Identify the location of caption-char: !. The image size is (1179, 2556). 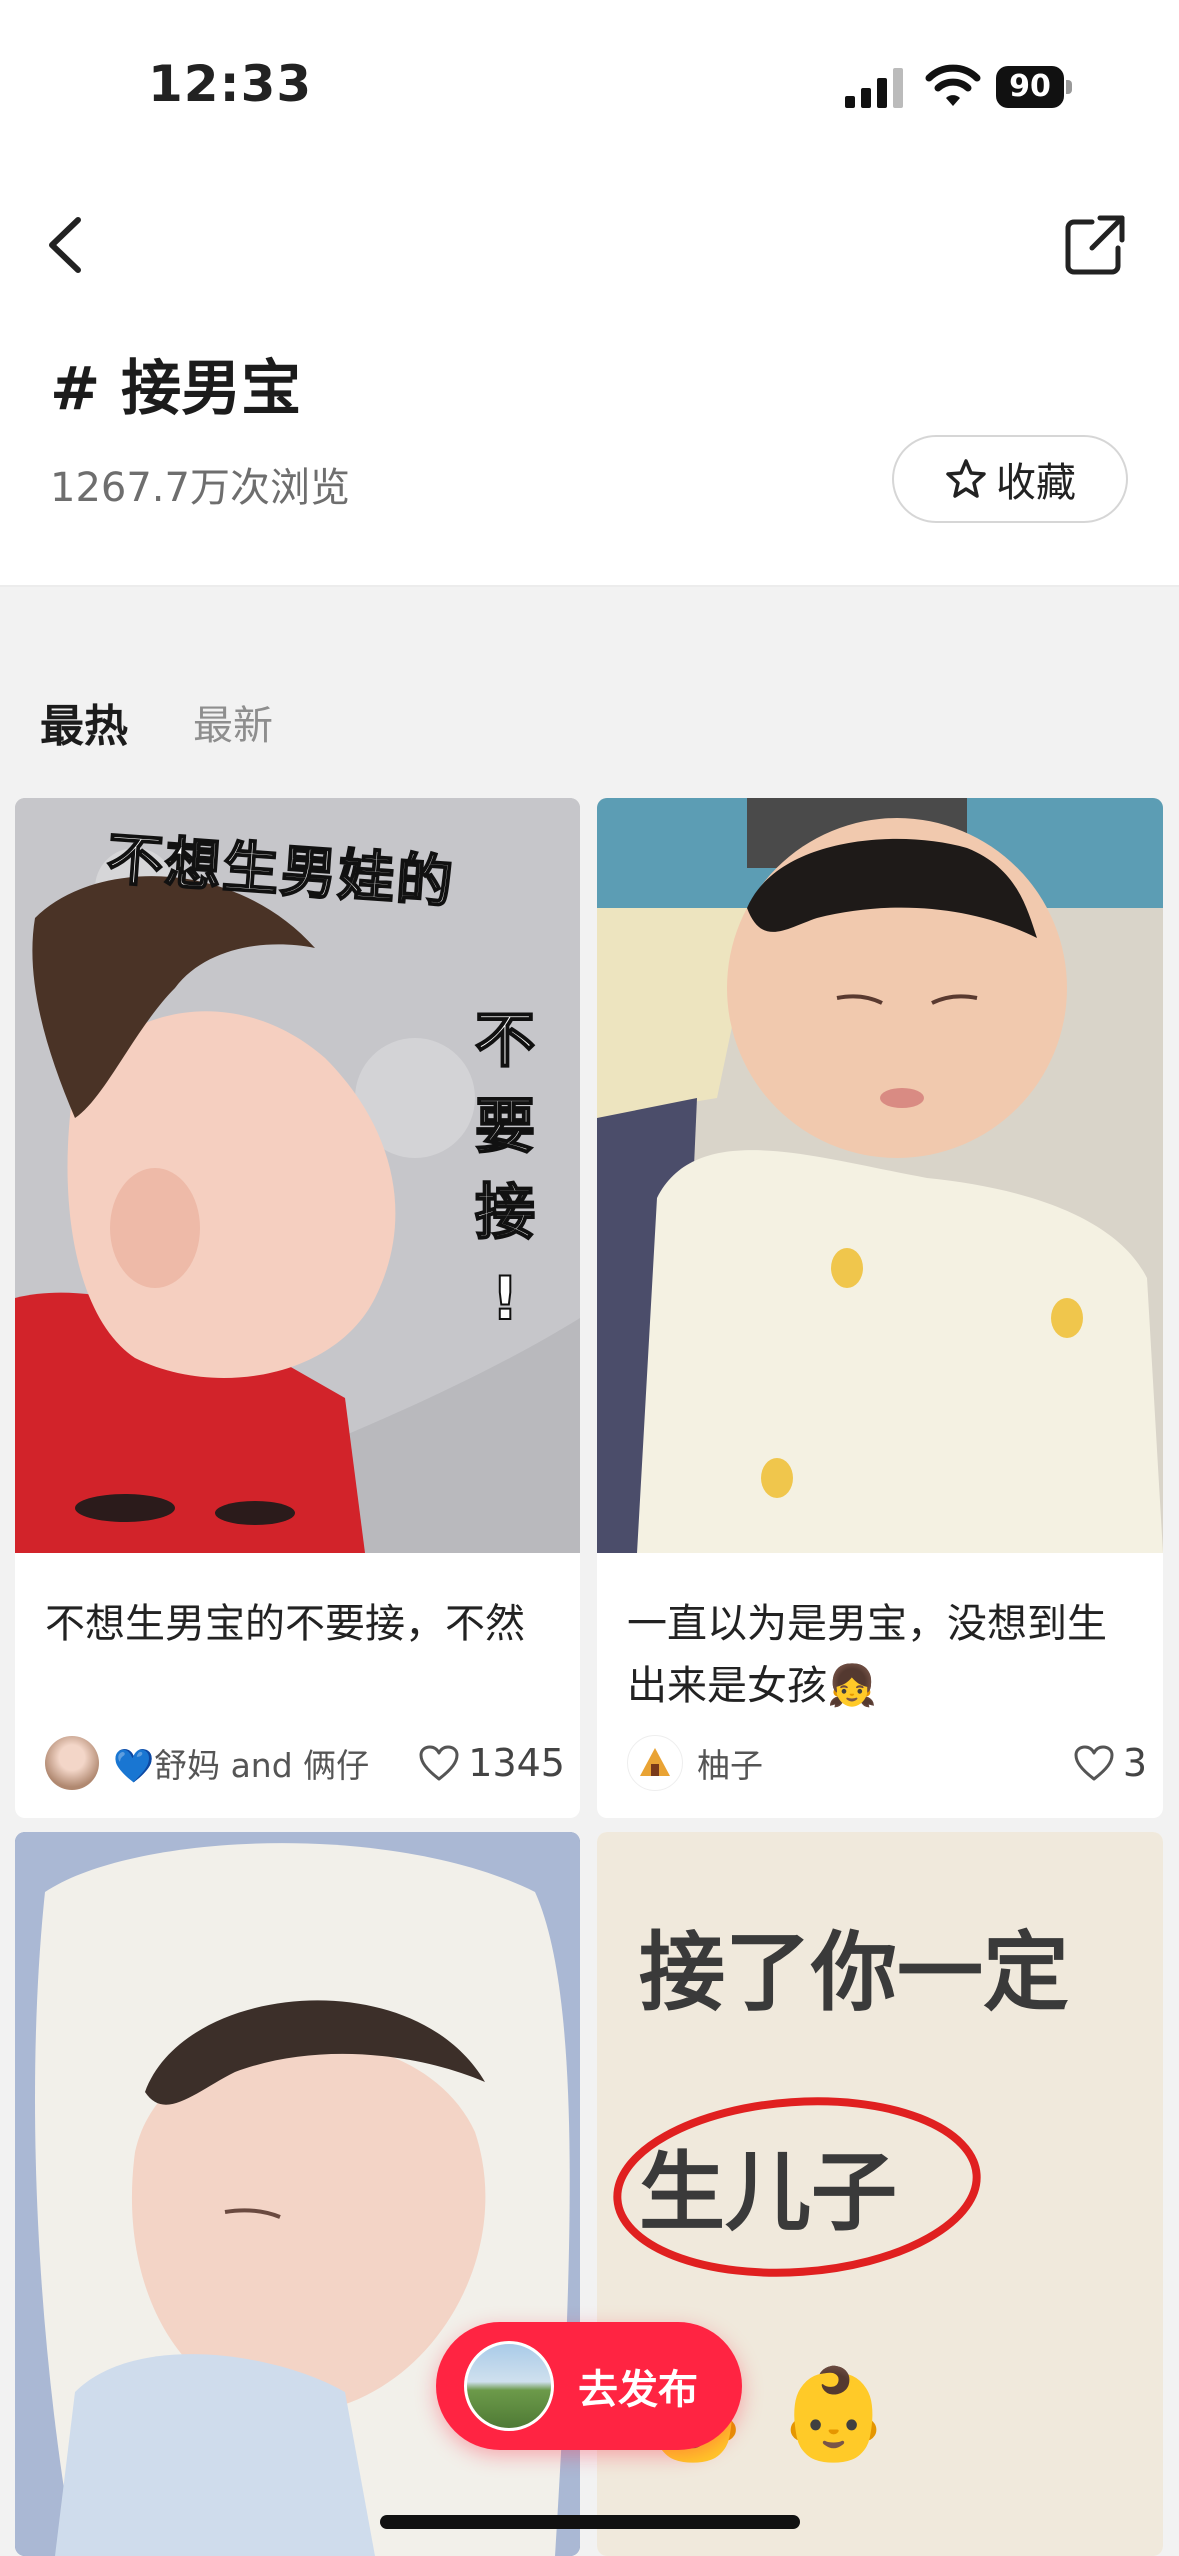
(504, 1299).